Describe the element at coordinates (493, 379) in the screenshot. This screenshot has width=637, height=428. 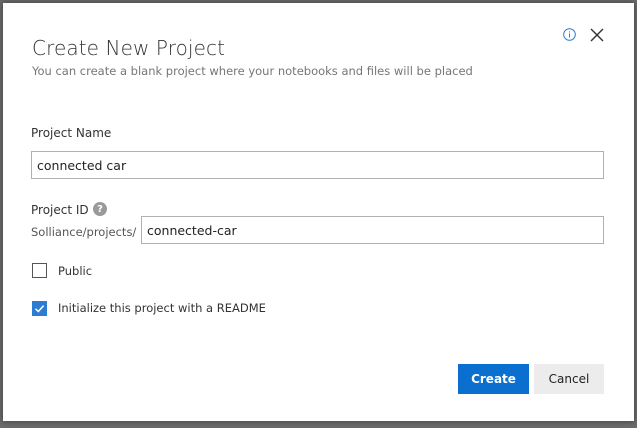
I see `create-button: Create` at that location.